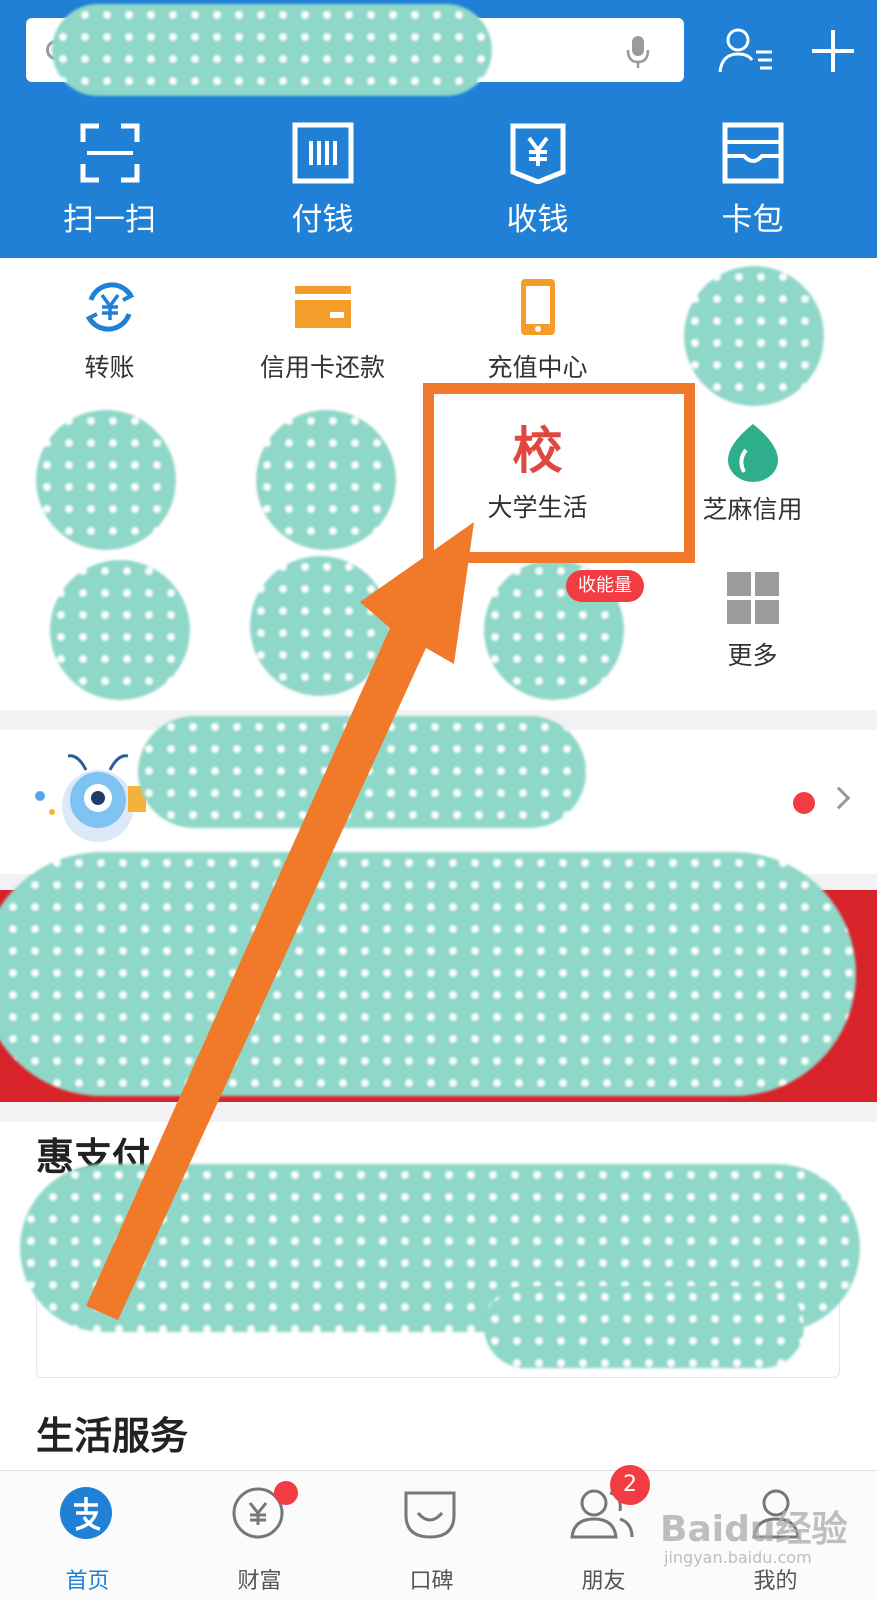 This screenshot has width=877, height=1600. Describe the element at coordinates (746, 51) in the screenshot. I see `contacts-icon` at that location.